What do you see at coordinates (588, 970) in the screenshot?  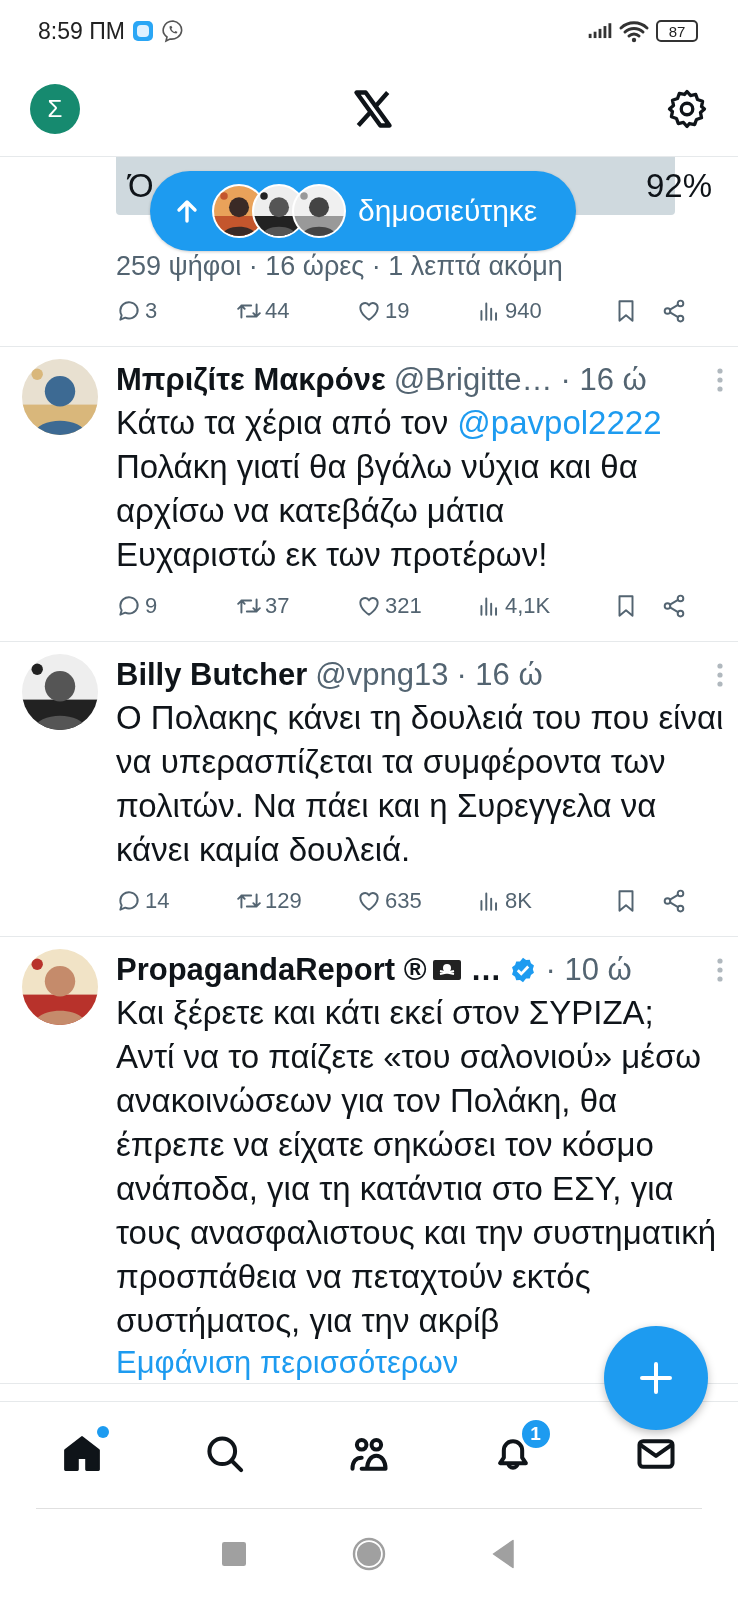 I see `post-time: · 10 ώ` at bounding box center [588, 970].